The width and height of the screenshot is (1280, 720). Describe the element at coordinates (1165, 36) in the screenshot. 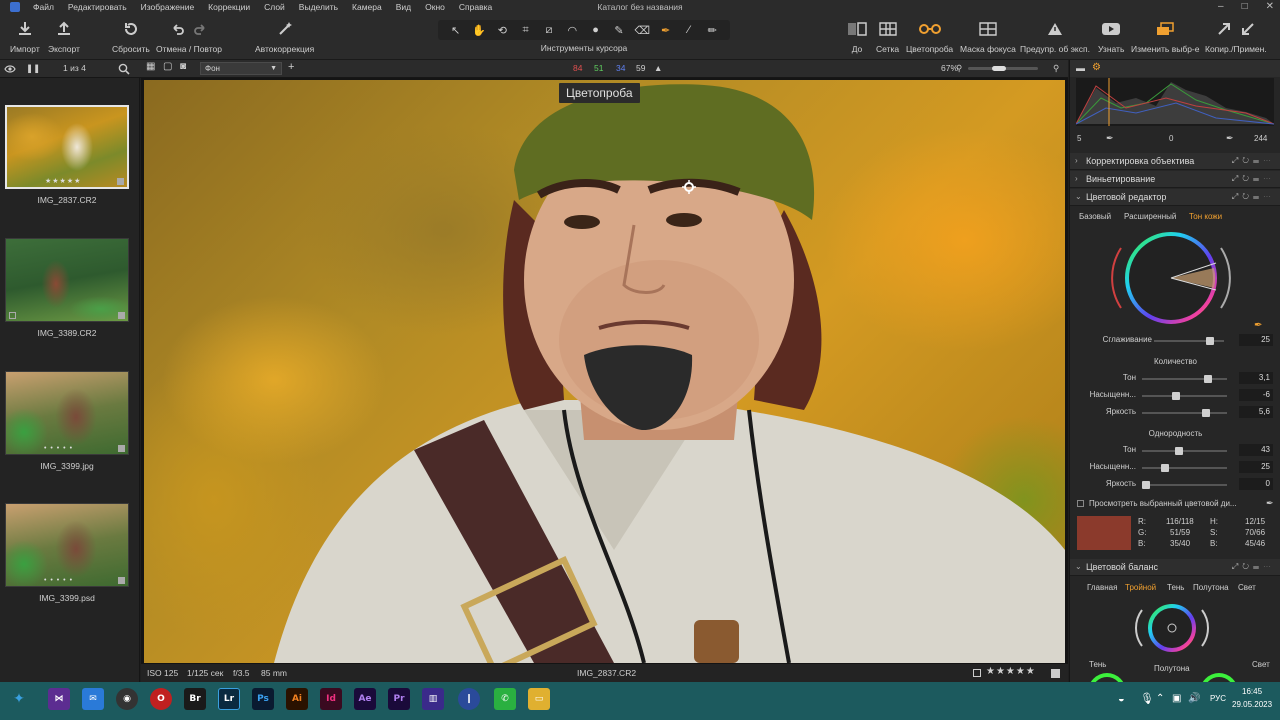

I see `edit-selected-button: Изменить выбр-е` at that location.